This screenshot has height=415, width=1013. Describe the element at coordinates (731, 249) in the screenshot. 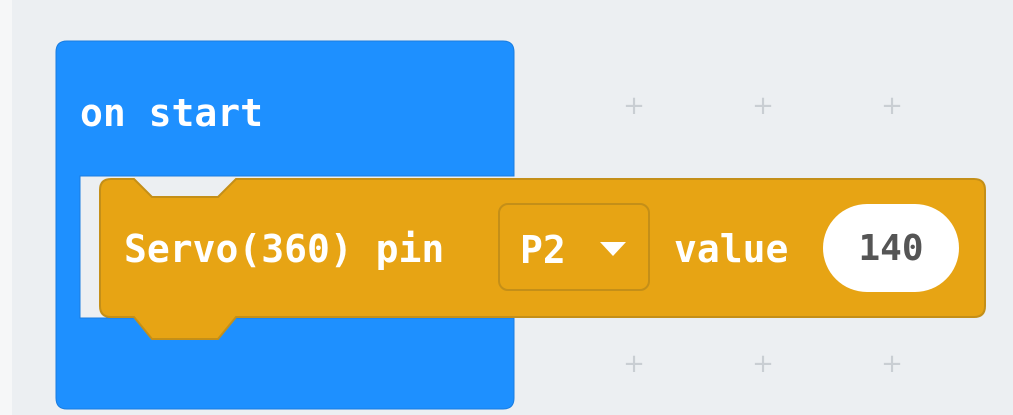

I see `value-label: value` at that location.